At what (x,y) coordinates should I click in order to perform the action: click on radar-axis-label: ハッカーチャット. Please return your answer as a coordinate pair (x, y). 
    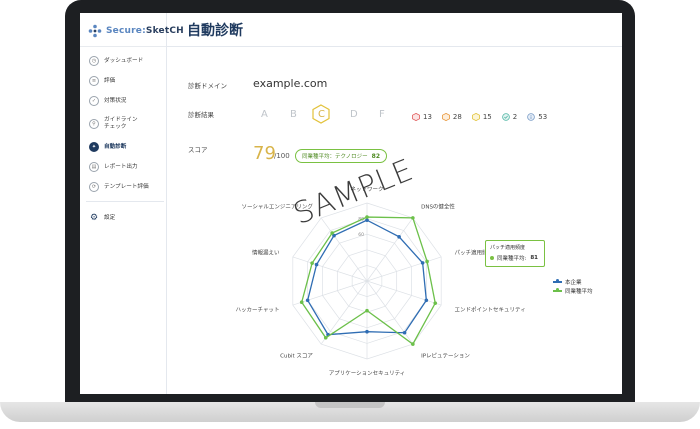
    Looking at the image, I should click on (258, 309).